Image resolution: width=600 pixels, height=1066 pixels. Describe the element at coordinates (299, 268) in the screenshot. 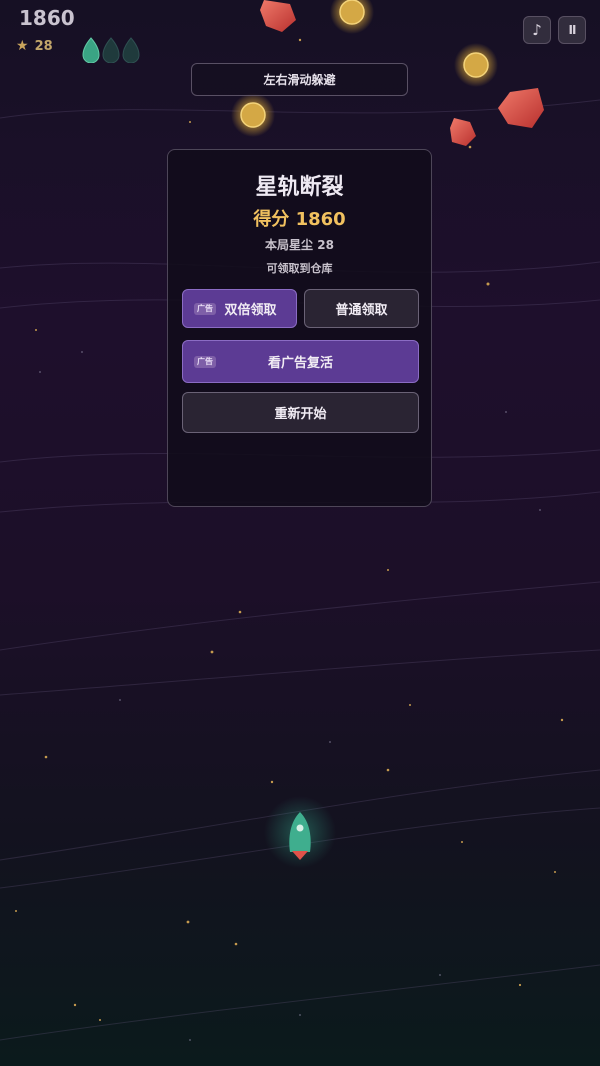

I see `claim-note: 可领取到仓库` at that location.